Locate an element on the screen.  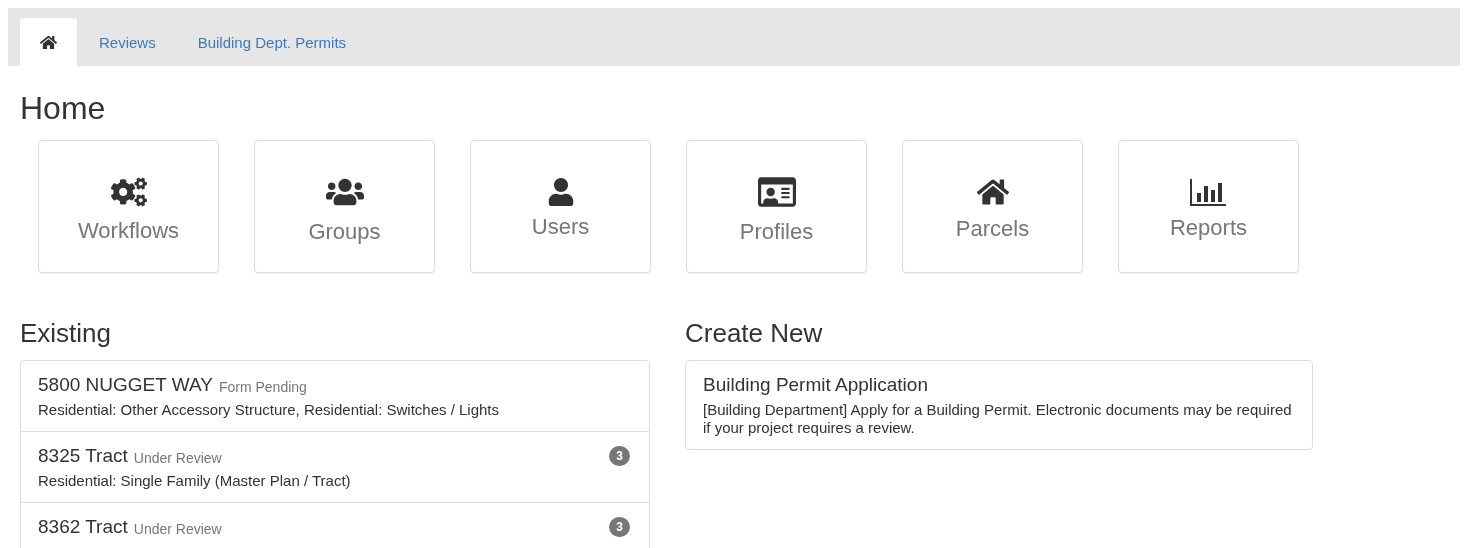
list-item: 8362 Tract Under Review 3 is located at coordinates (335, 525).